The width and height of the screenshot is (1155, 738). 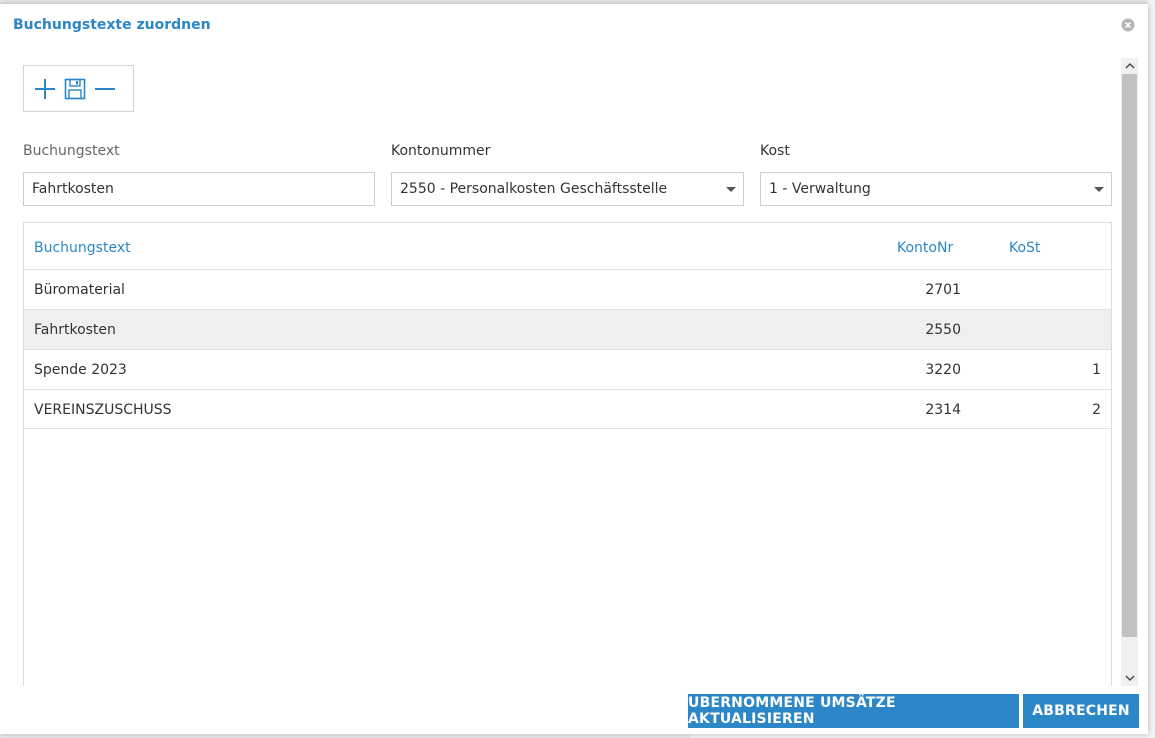 What do you see at coordinates (943, 290) in the screenshot?
I see `cell-kontonr: 2701` at bounding box center [943, 290].